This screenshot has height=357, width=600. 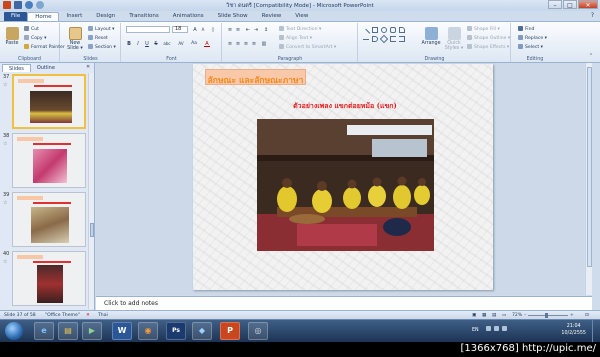 I want to click on tab-slides: Slides, so click(x=16, y=68).